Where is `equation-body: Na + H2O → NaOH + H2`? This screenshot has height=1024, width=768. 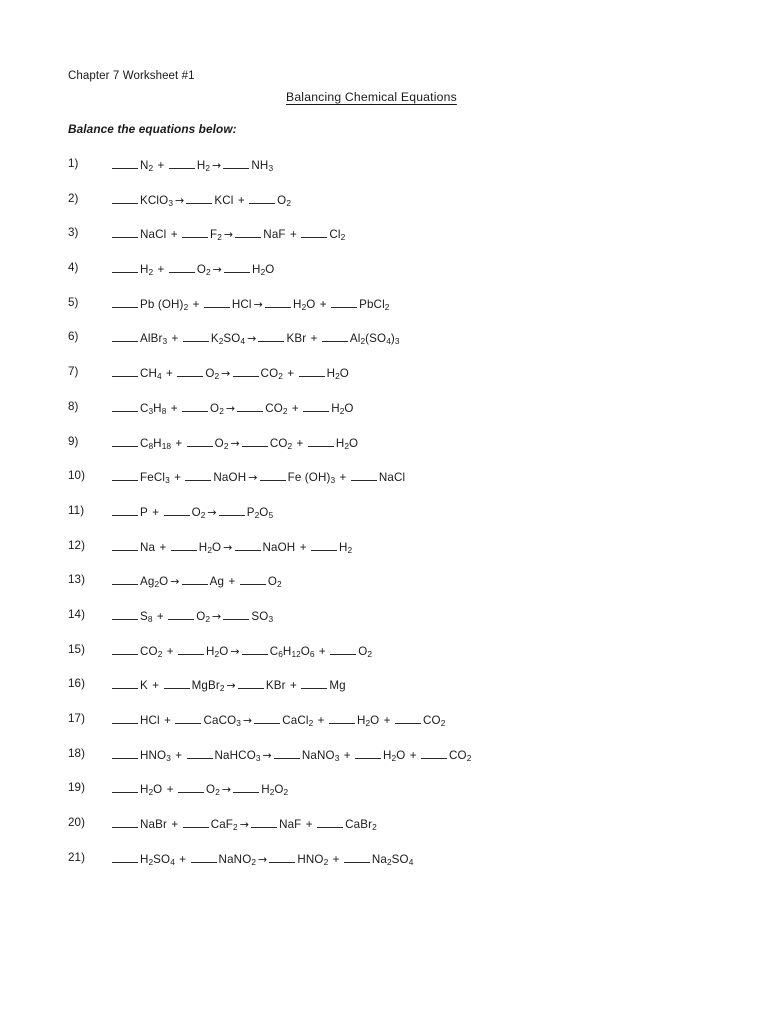
equation-body: Na + H2O → NaOH + H2 is located at coordinates (232, 547).